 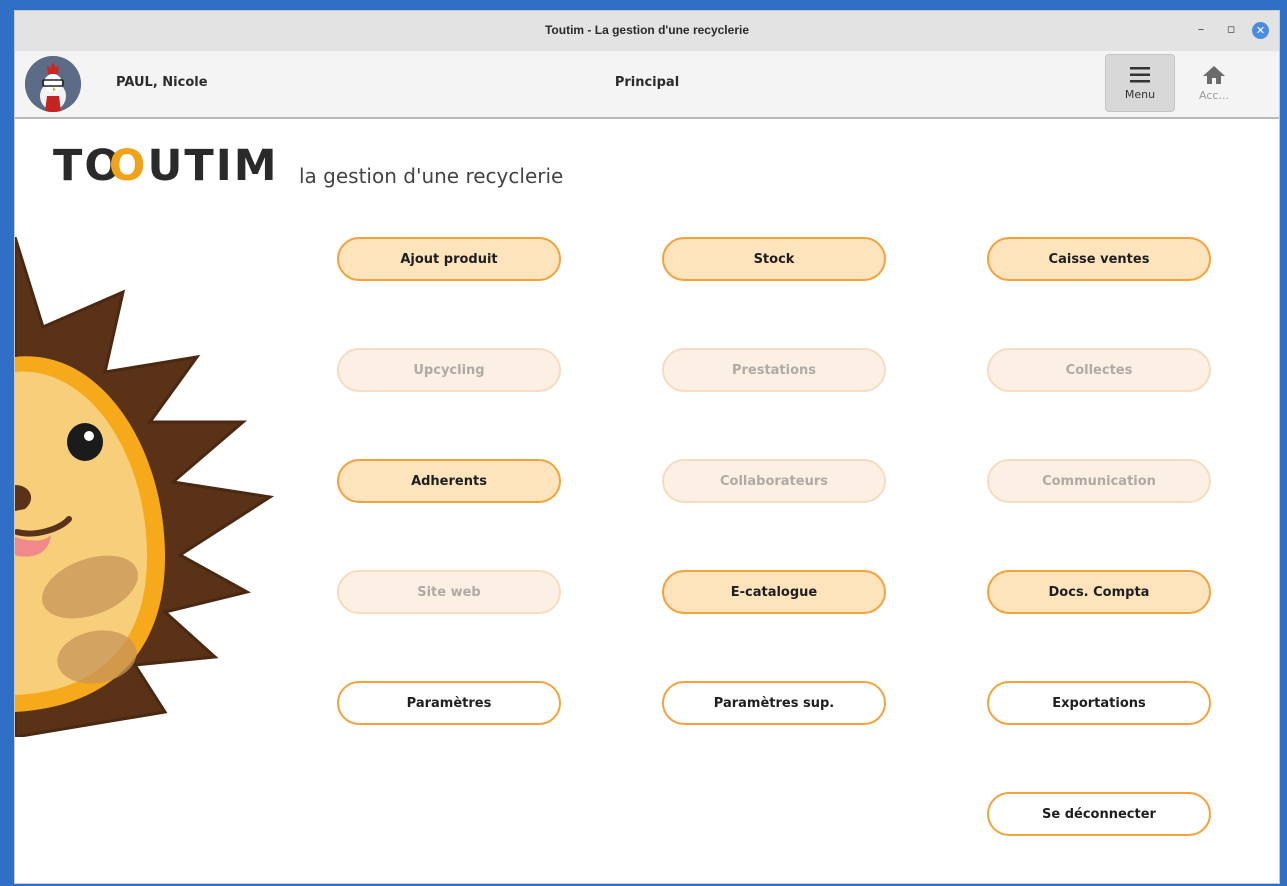 I want to click on toutim-logo: TOOUTIM, so click(x=166, y=166).